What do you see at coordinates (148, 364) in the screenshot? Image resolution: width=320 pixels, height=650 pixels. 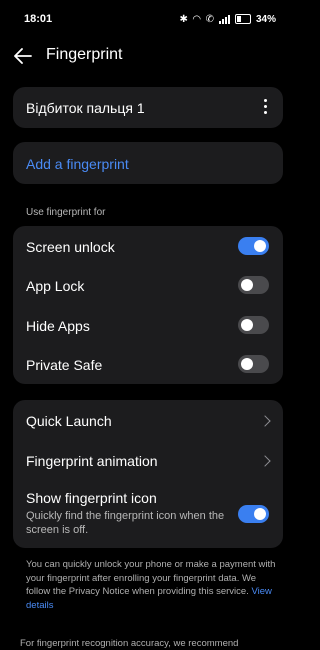 I see `setting-private-safe: Private Safe` at bounding box center [148, 364].